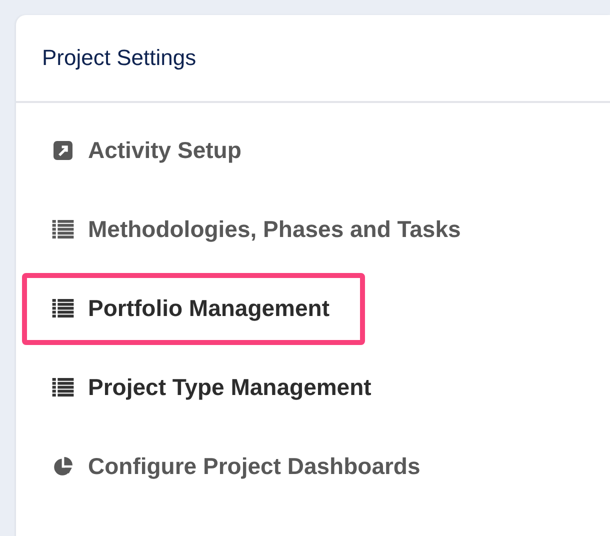  I want to click on menu-item: Methodologies, Phases and Tasks, so click(259, 230).